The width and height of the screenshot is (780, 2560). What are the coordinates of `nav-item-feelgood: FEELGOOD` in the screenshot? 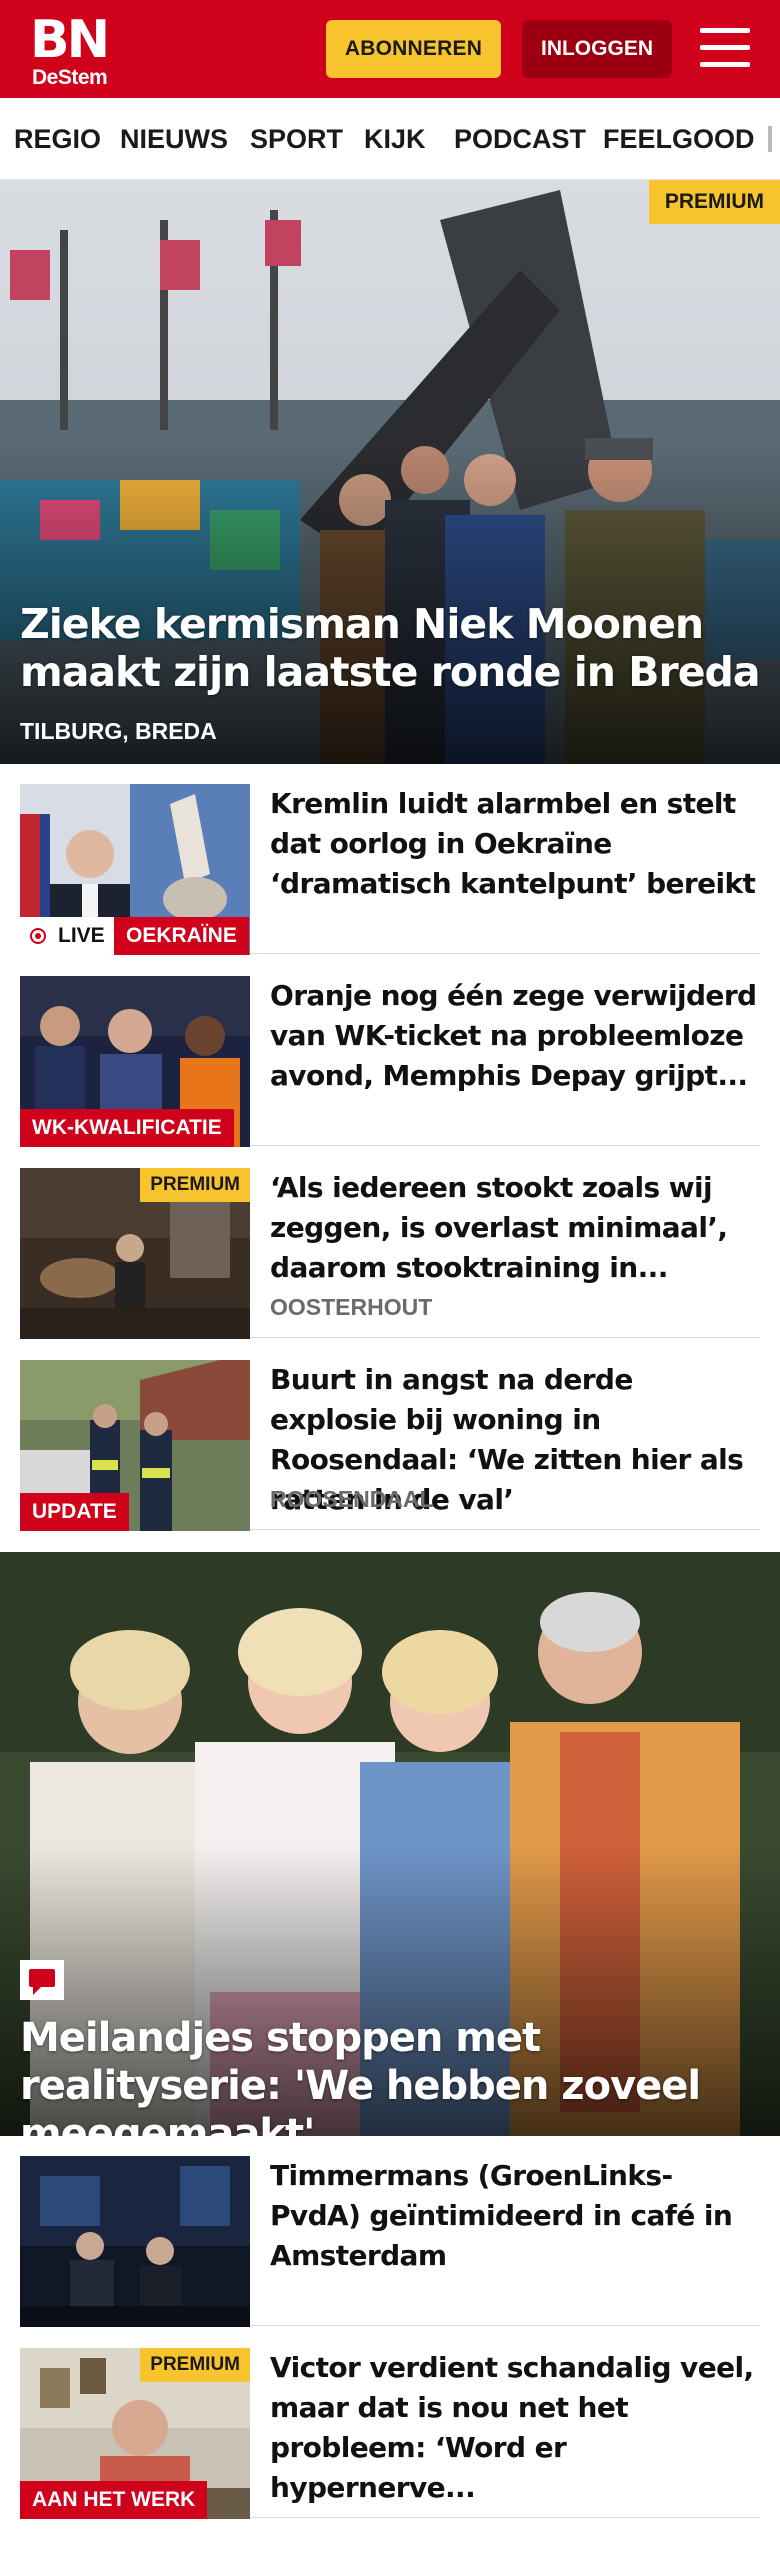 It's located at (679, 138).